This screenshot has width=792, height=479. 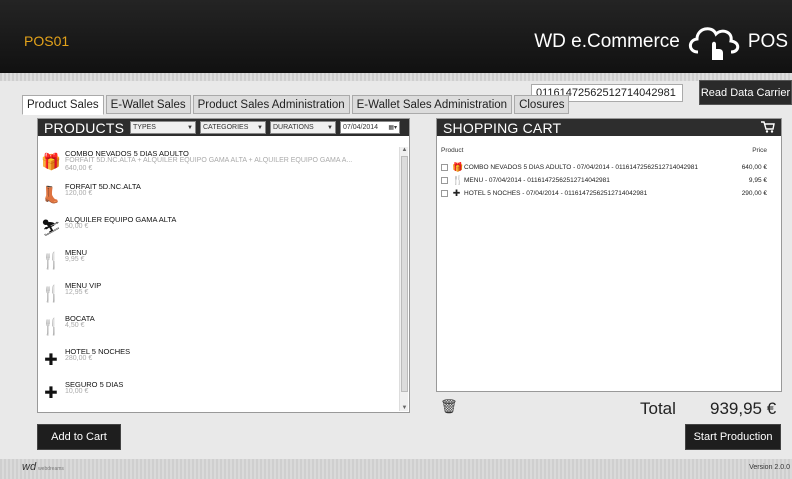 What do you see at coordinates (77, 226) in the screenshot?
I see `product-price: 50,00 €` at bounding box center [77, 226].